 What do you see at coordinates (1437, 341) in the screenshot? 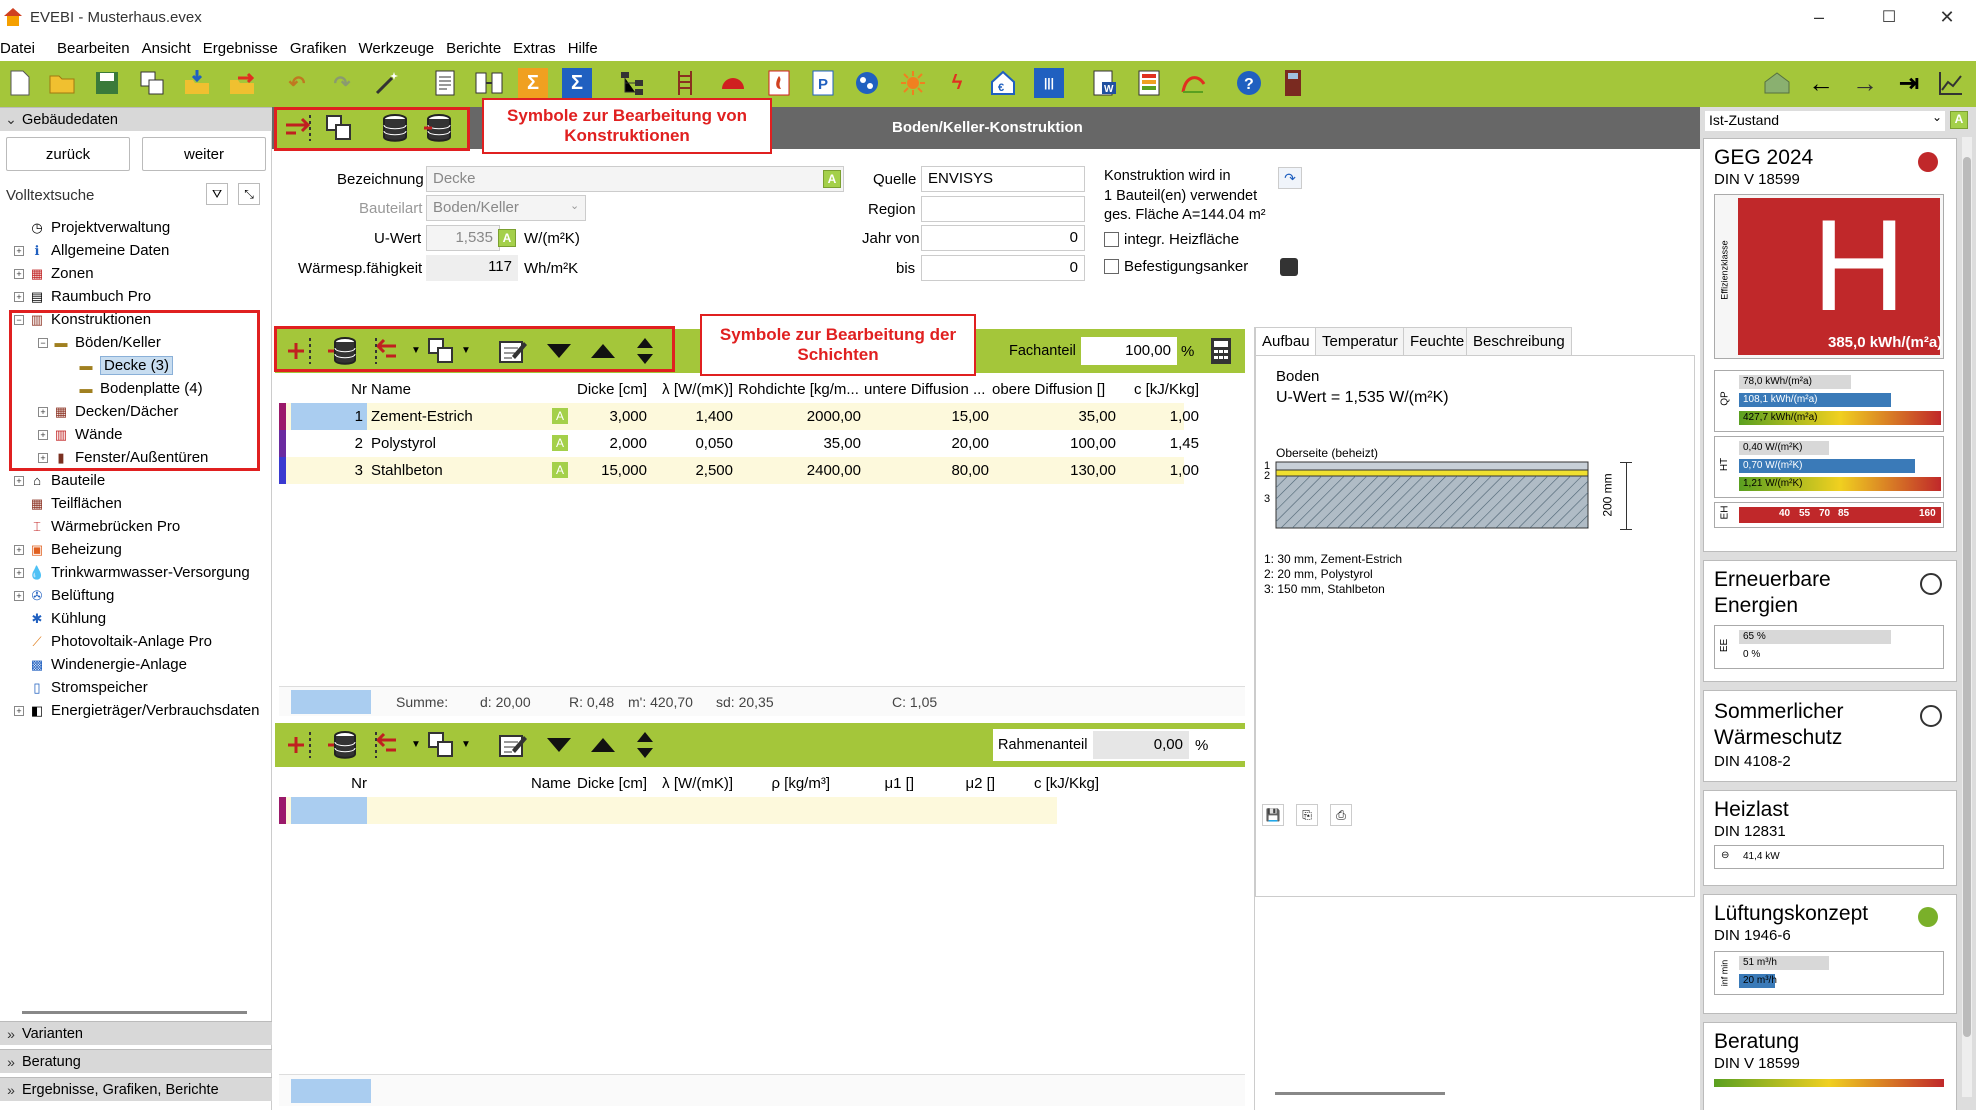
I see `tab-feuchte: Feuchte` at bounding box center [1437, 341].